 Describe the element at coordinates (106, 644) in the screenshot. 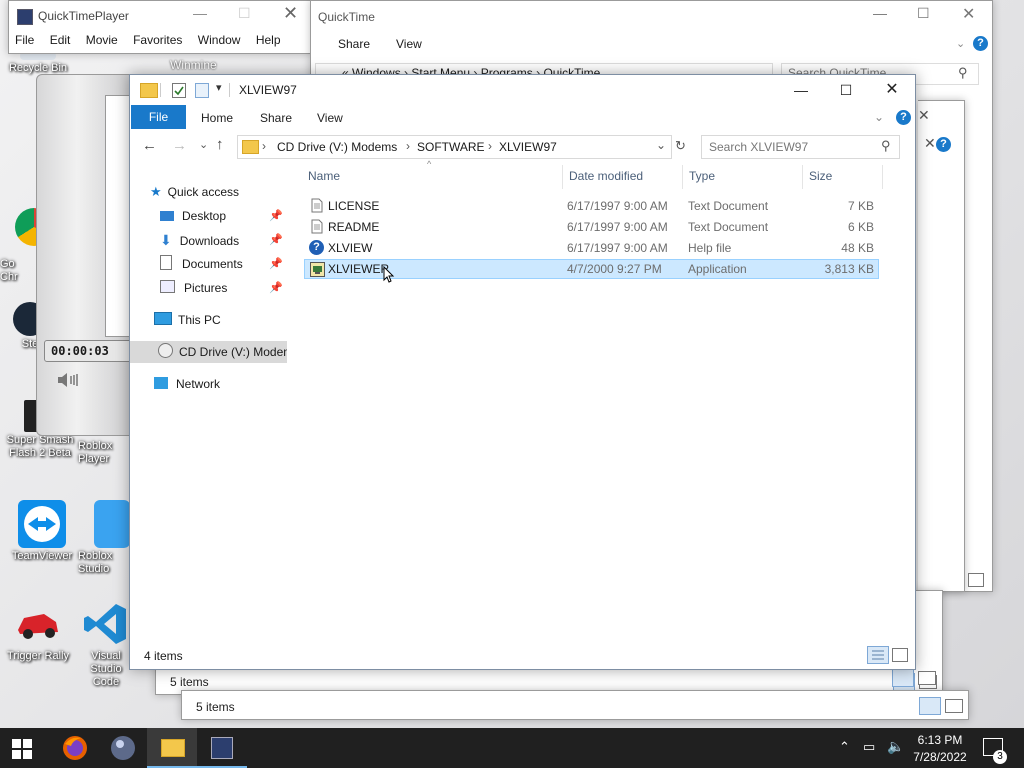

I see `desktop-icon-vscode: Visual Studio Code` at that location.